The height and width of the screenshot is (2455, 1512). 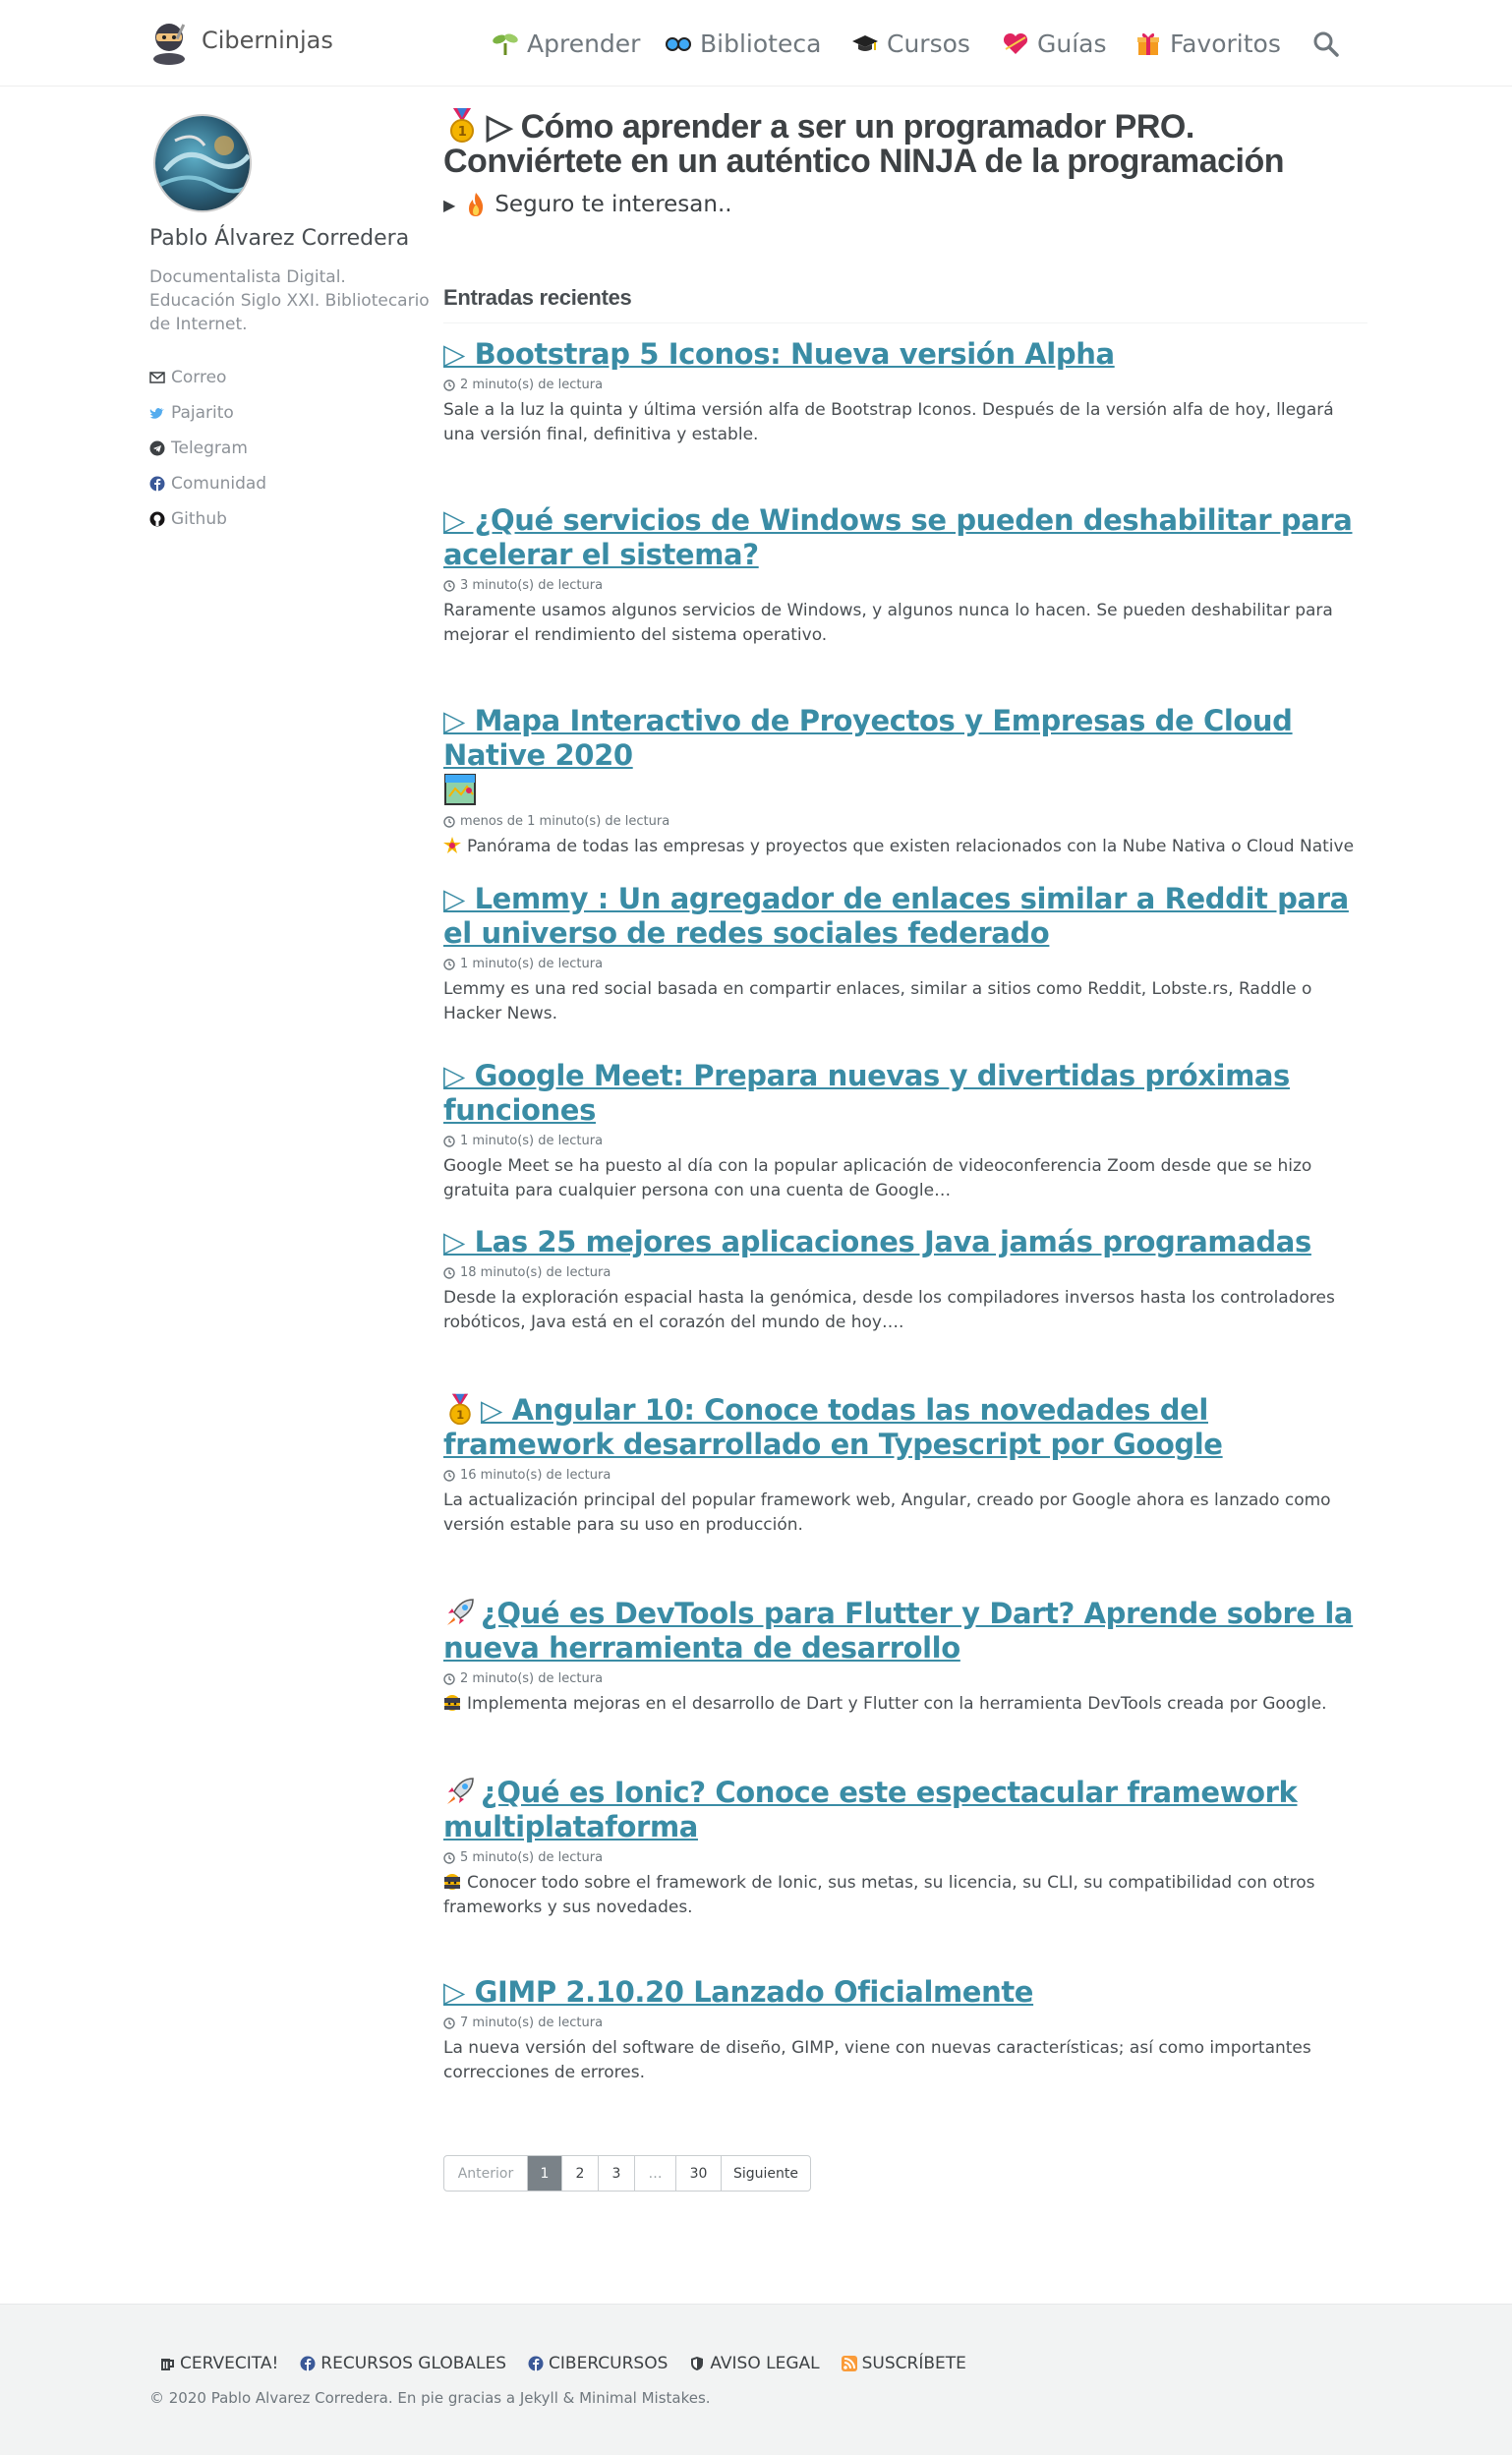 I want to click on ninja-logo-icon, so click(x=169, y=43).